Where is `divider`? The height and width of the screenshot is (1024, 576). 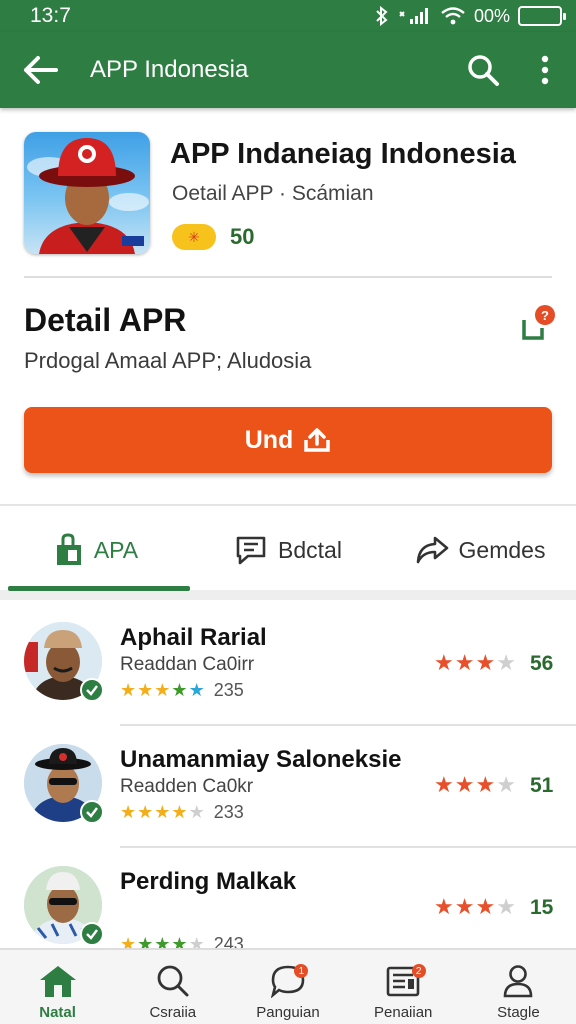
divider is located at coordinates (288, 277).